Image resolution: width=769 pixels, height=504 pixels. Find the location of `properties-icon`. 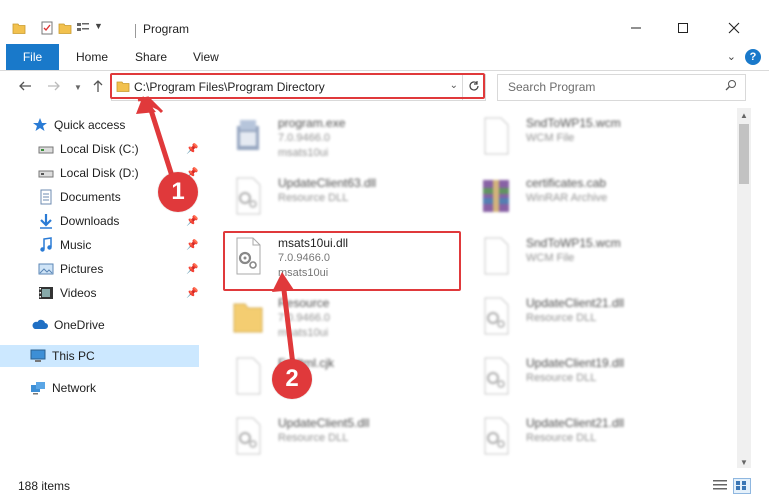

properties-icon is located at coordinates (47, 28).